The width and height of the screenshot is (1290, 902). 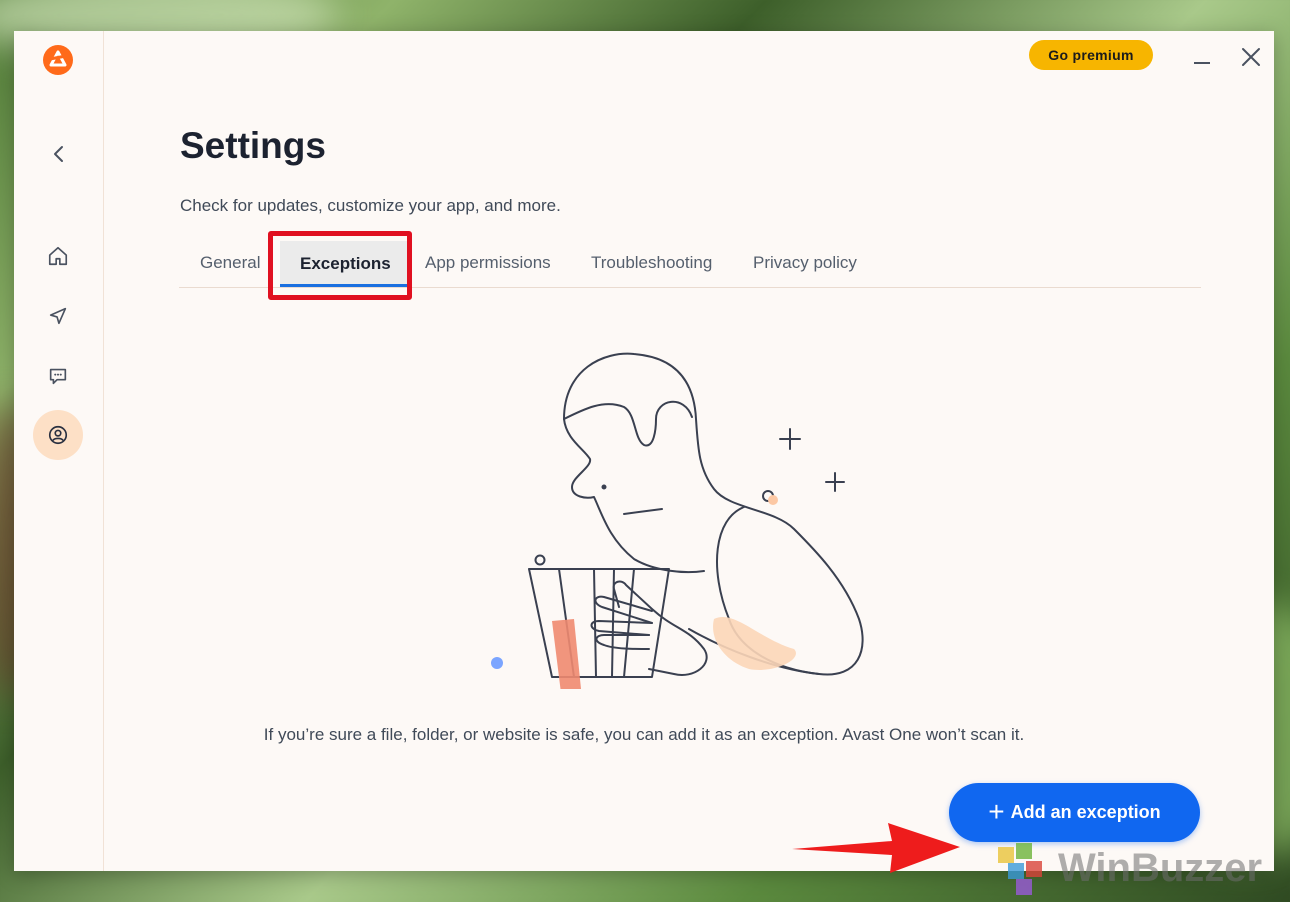 I want to click on page-title: Settings, so click(x=253, y=145).